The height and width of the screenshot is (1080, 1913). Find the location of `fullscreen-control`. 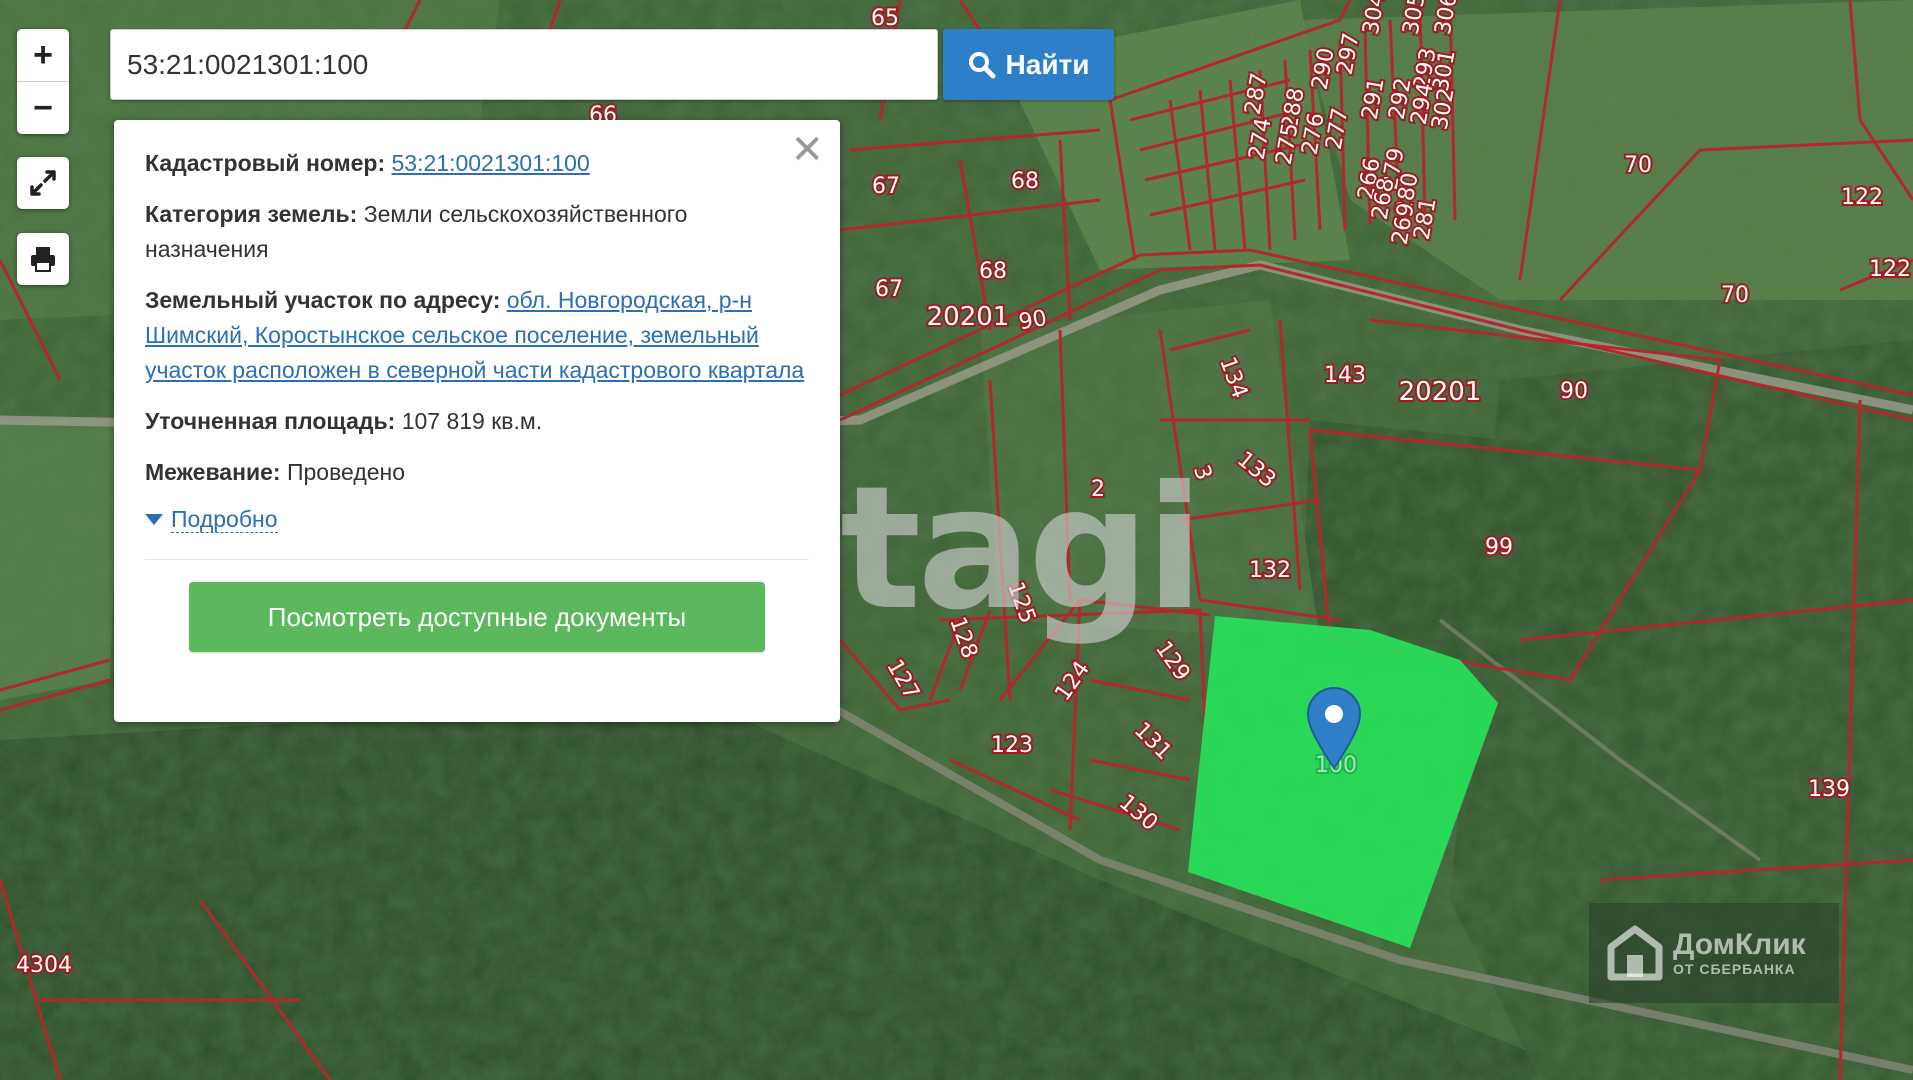

fullscreen-control is located at coordinates (43, 183).